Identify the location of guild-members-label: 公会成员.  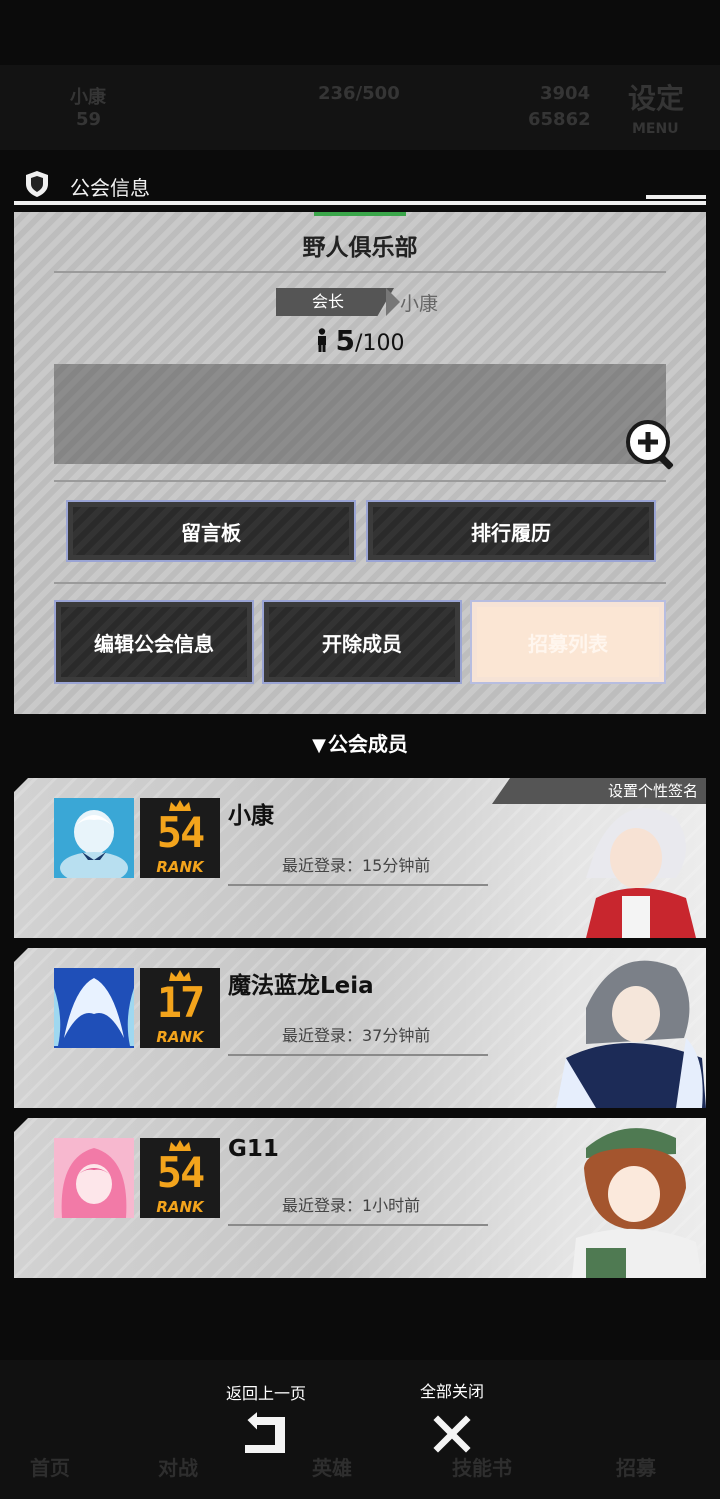
(367, 744).